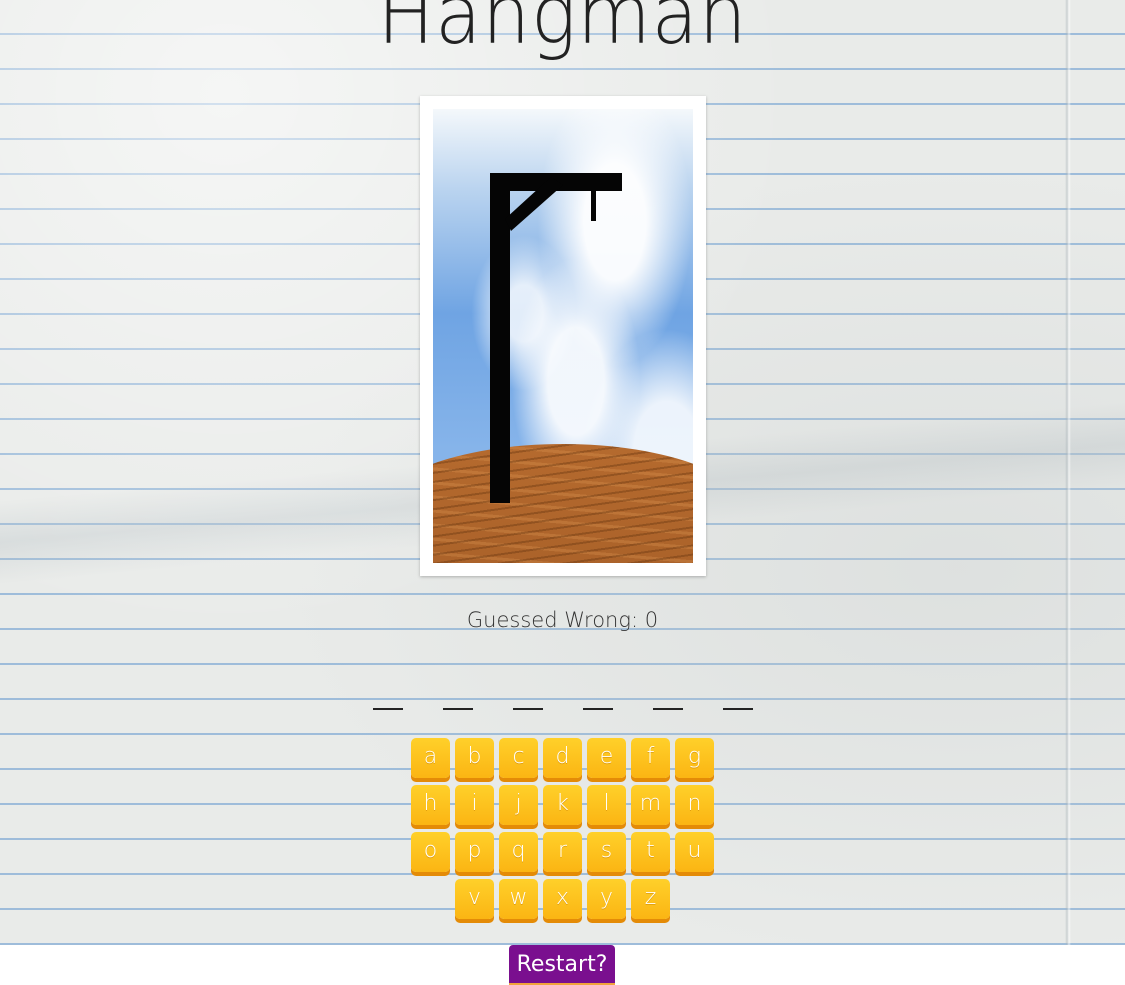 Image resolution: width=1125 pixels, height=985 pixels. I want to click on letter-key-z: z, so click(650, 899).